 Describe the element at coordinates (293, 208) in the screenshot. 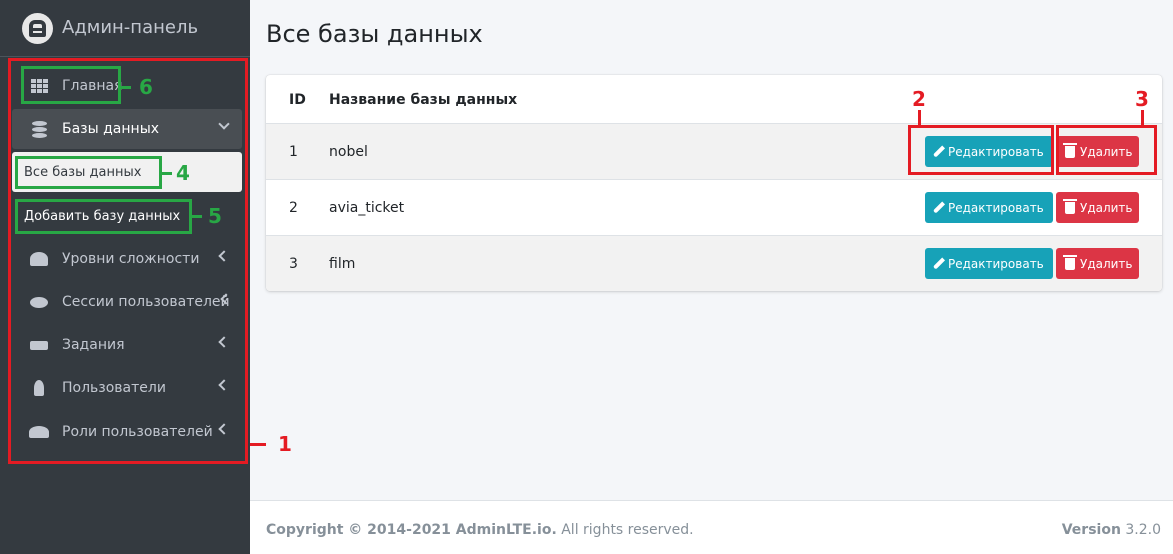

I see `row-id: 2` at that location.